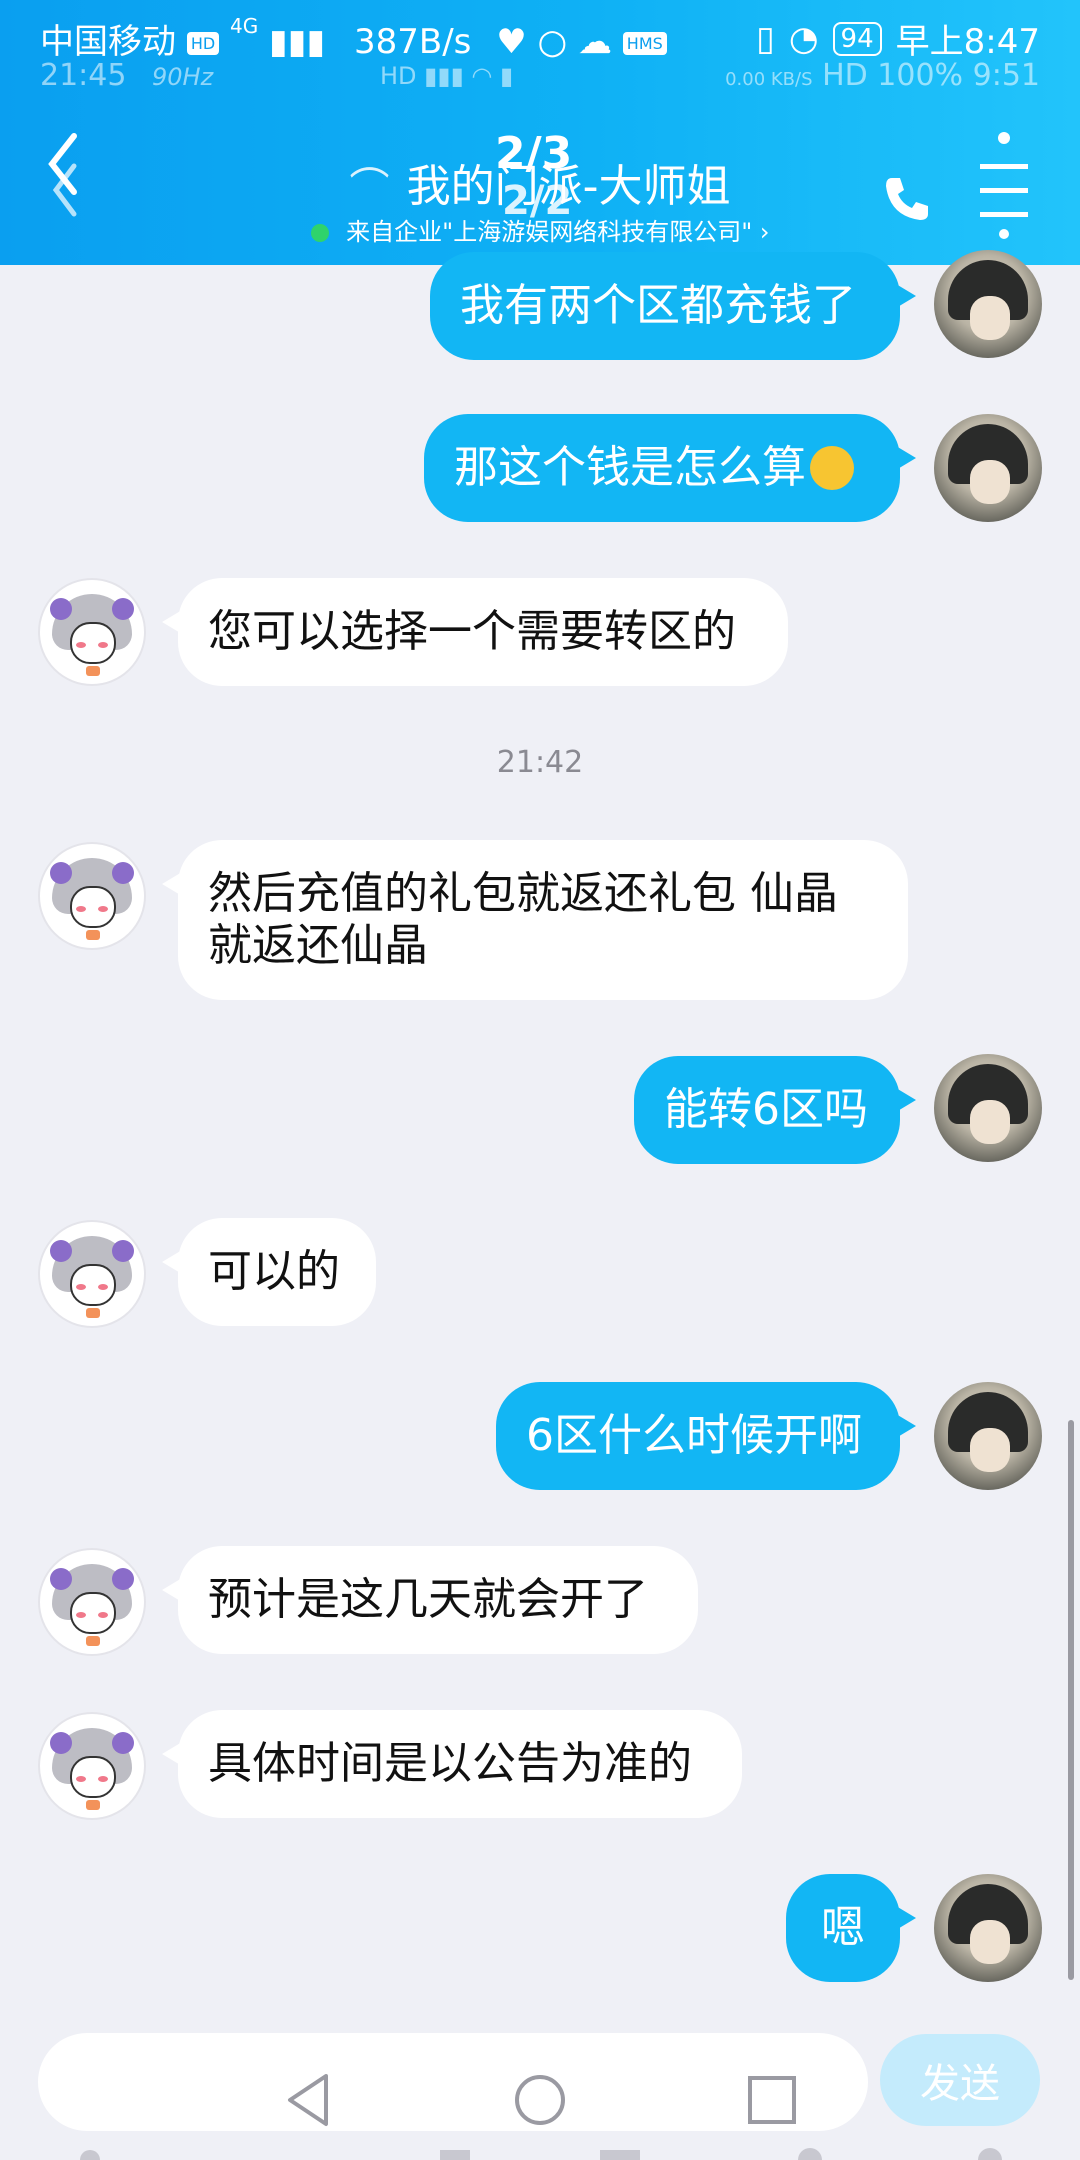 This screenshot has height=2160, width=1080. I want to click on message-bubble-incoming: 您可以选择一个需要转区的, so click(475, 632).